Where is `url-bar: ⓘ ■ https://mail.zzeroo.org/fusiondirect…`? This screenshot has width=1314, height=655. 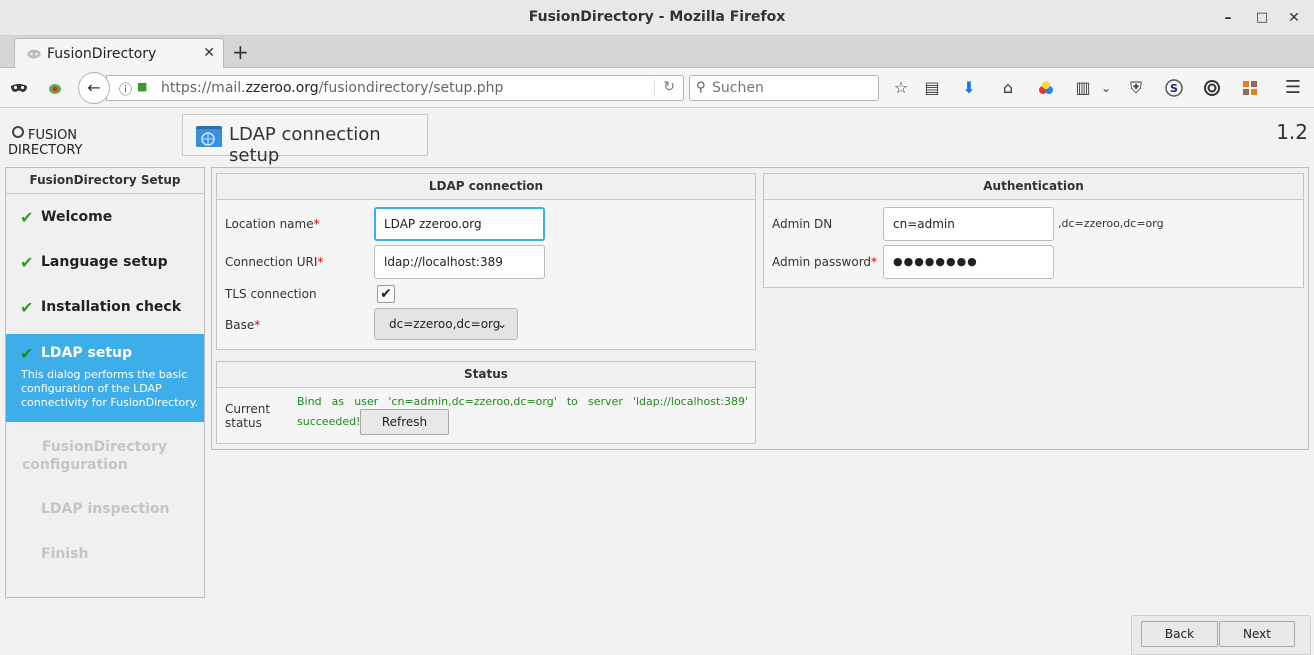
url-bar: ⓘ ■ https://mail.zzeroo.org/fusiondirect… is located at coordinates (395, 88).